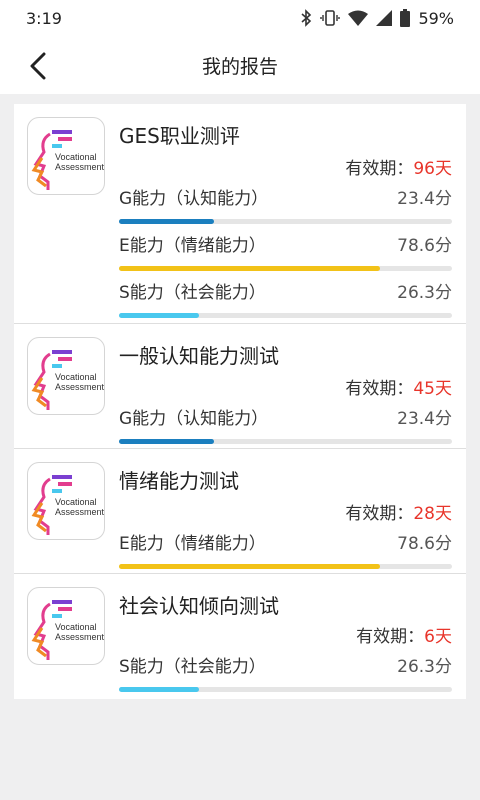 This screenshot has height=800, width=480. What do you see at coordinates (432, 389) in the screenshot?
I see `validity-days: 45天` at bounding box center [432, 389].